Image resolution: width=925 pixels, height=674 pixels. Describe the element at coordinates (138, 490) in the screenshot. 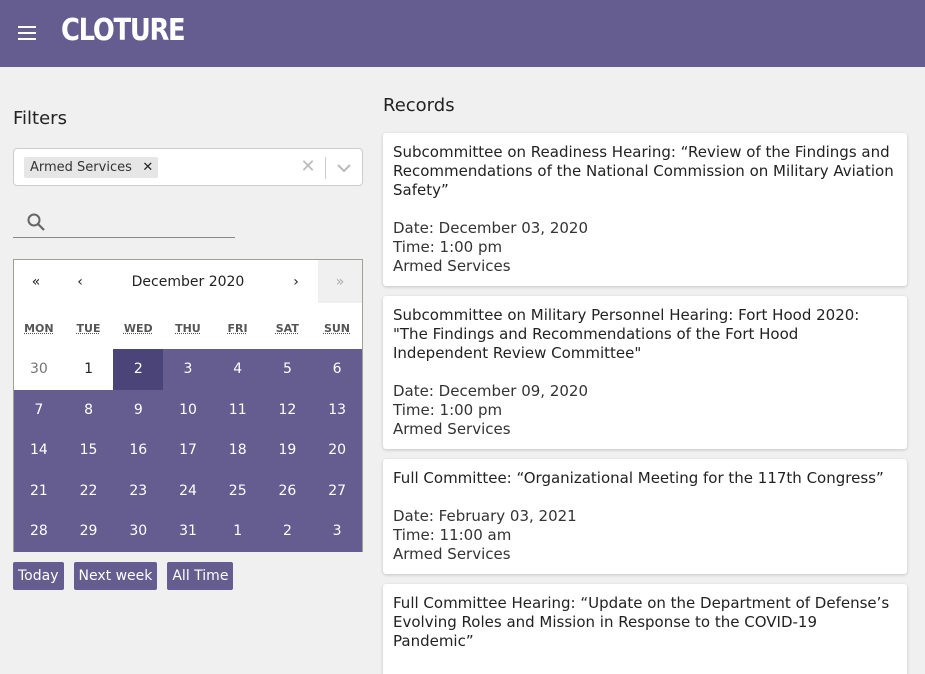

I see `calendar-day: 23` at that location.